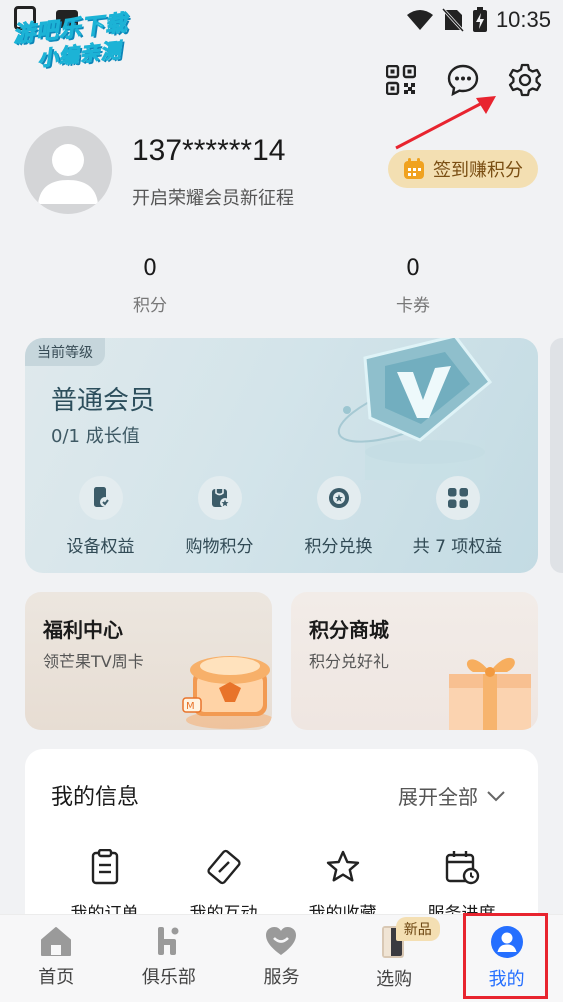 The height and width of the screenshot is (1002, 563). What do you see at coordinates (413, 306) in the screenshot?
I see `coupons-label: 卡券` at bounding box center [413, 306].